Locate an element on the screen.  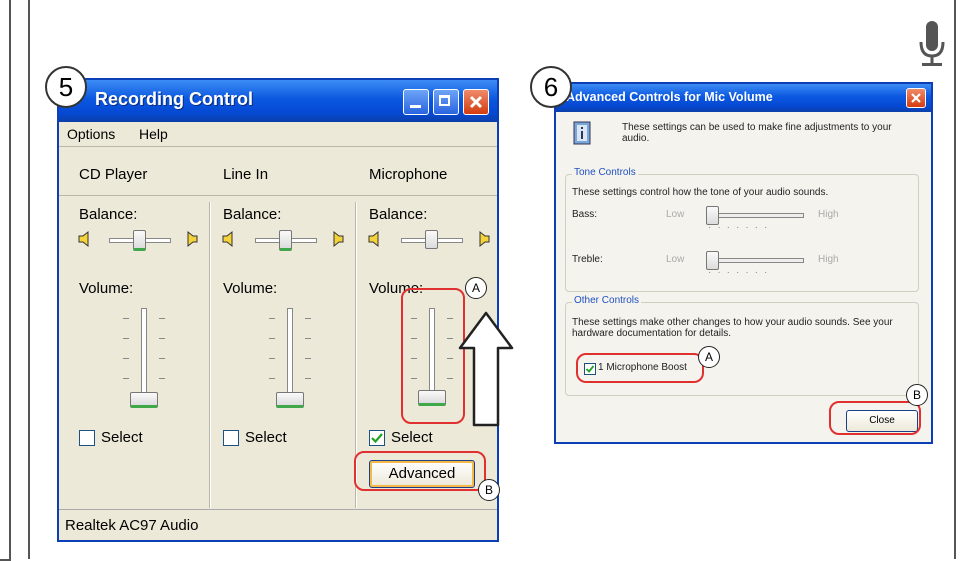
treble-low-label: Low is located at coordinates (675, 259).